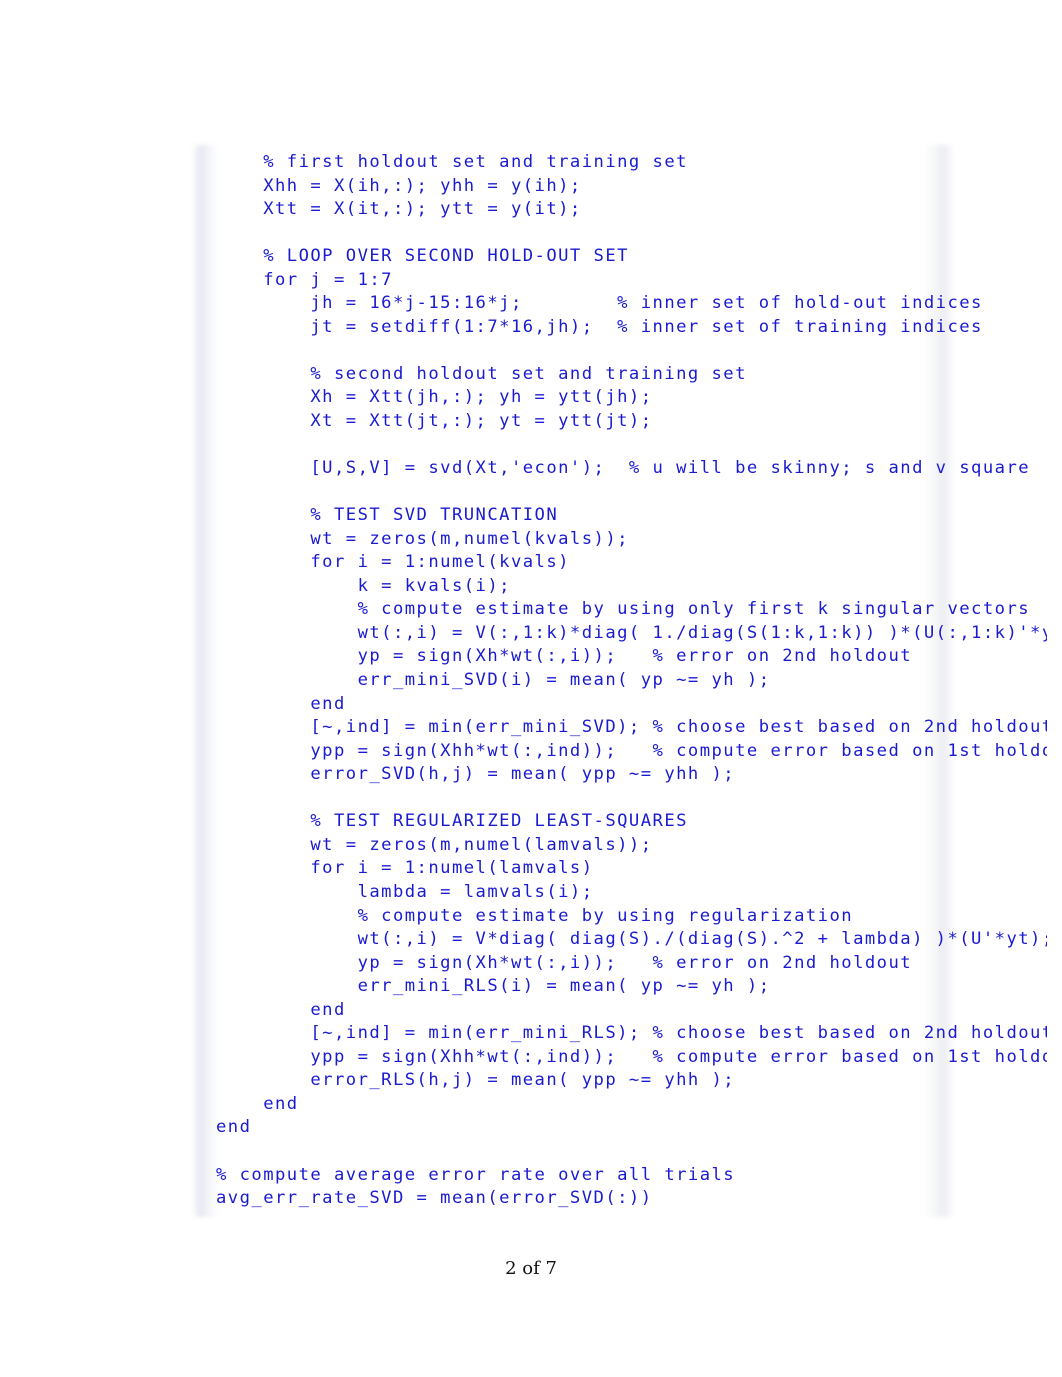 Image resolution: width=1062 pixels, height=1377 pixels. Describe the element at coordinates (476, 1080) in the screenshot. I see `code-line: error_RLS(h,j) = mean( ypp ~= yhh );` at that location.